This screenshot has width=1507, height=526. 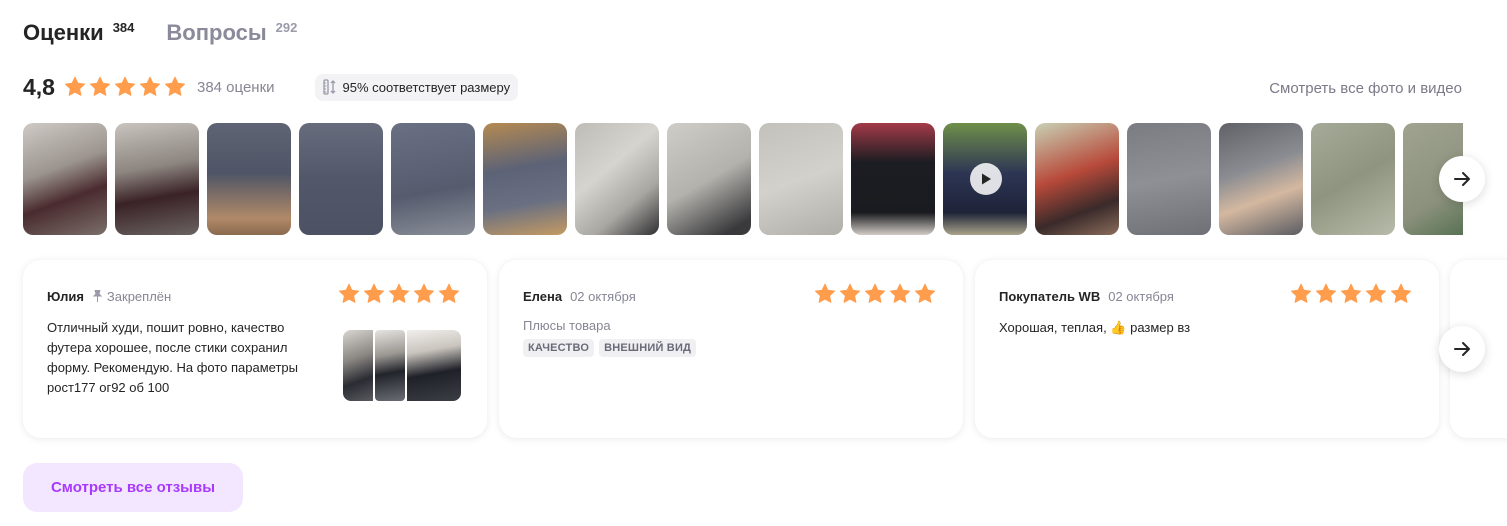 I want to click on review-tag: ВНЕШНИЙ ВИД, so click(x=648, y=348).